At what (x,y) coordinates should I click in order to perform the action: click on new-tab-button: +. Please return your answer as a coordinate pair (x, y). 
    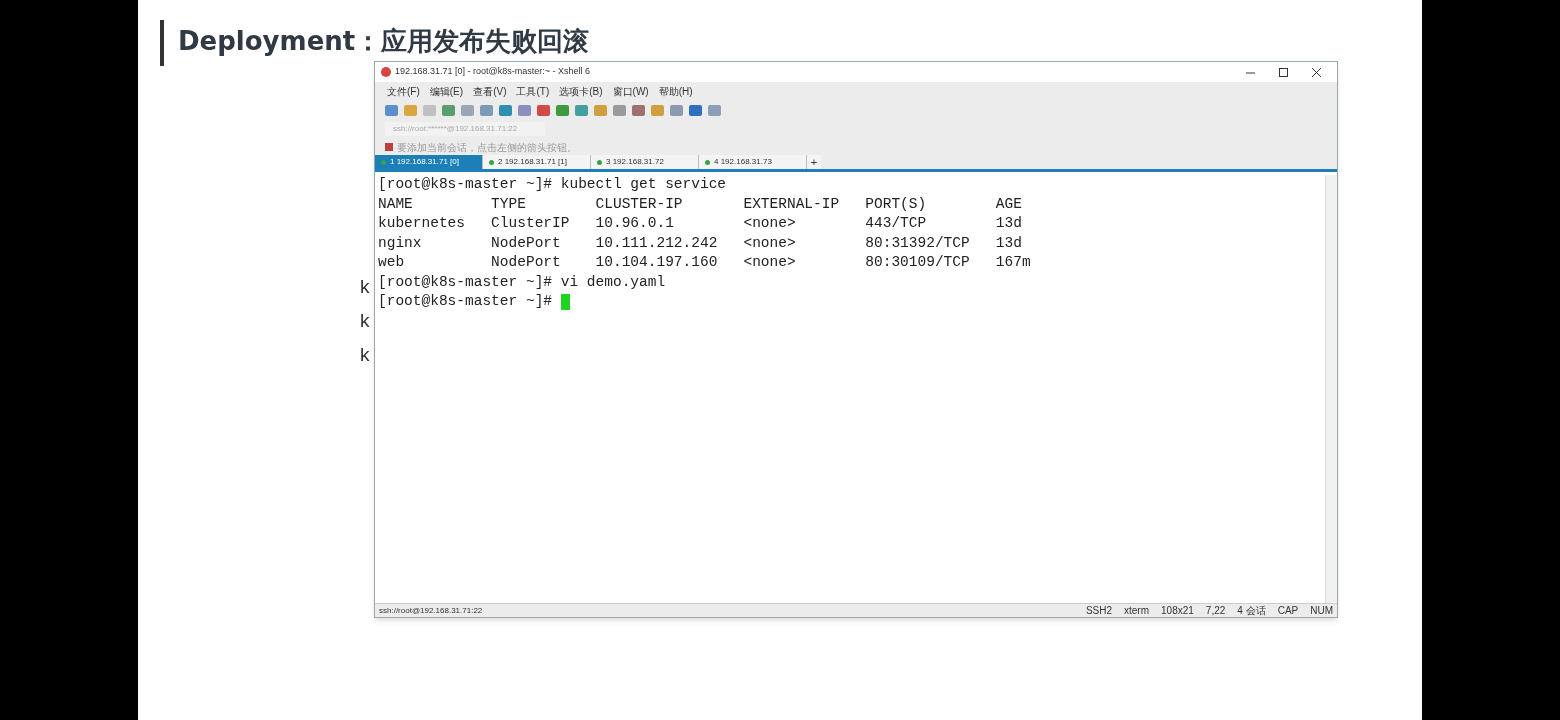
    Looking at the image, I should click on (814, 162).